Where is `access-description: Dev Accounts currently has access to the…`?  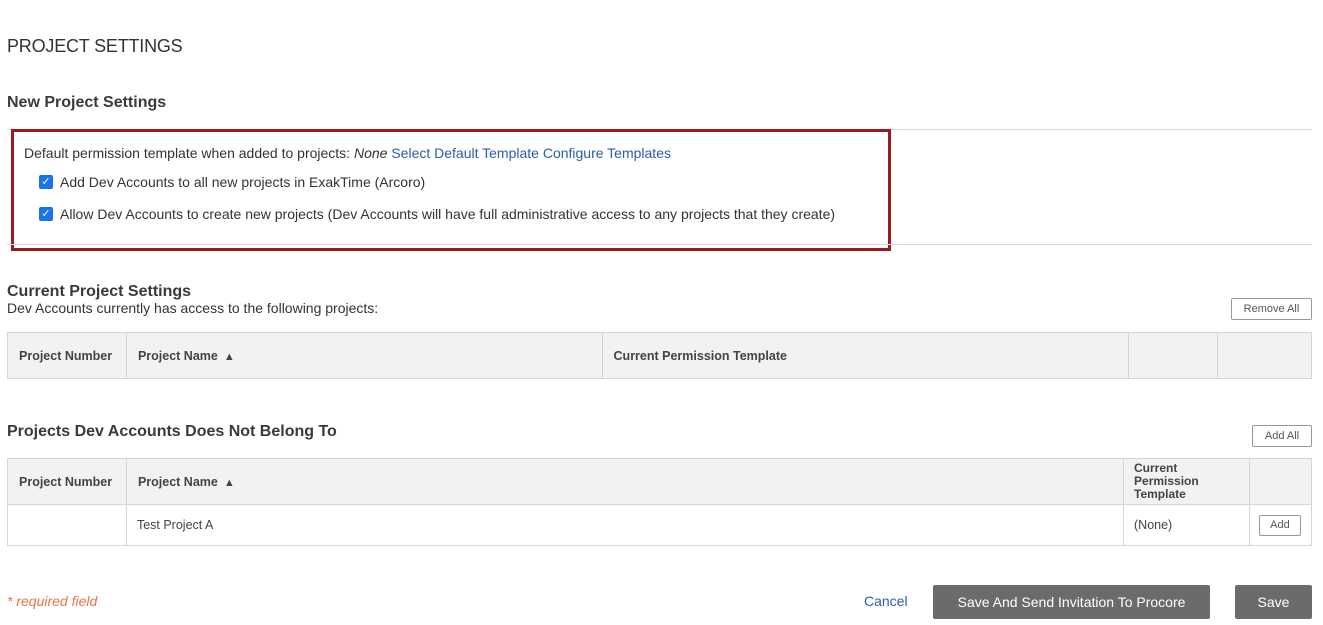 access-description: Dev Accounts currently has access to the… is located at coordinates (193, 308).